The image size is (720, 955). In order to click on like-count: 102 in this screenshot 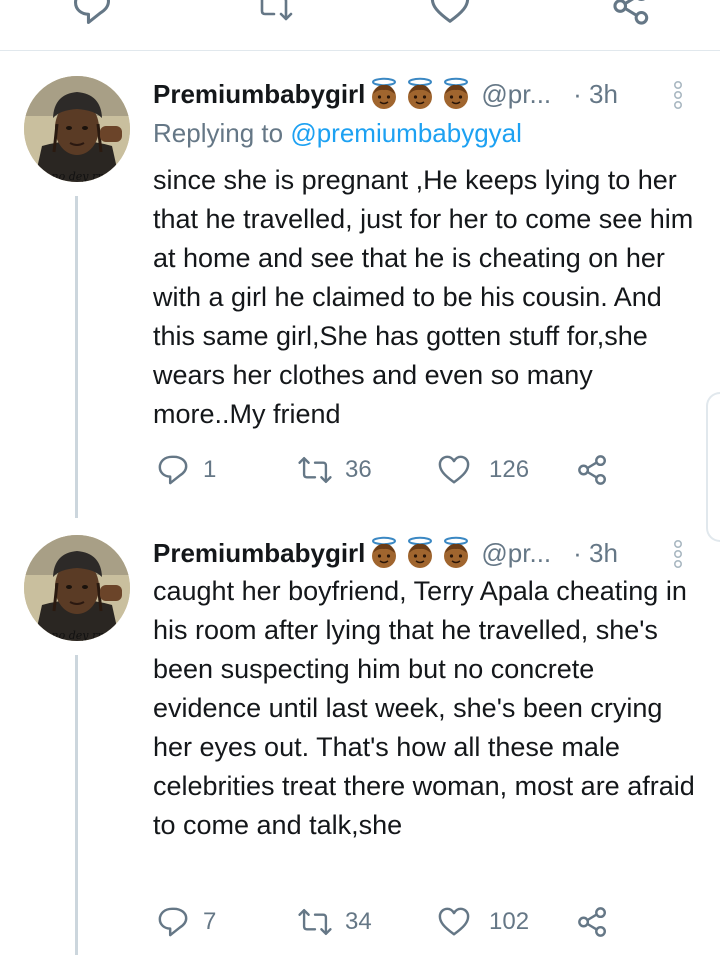, I will do `click(509, 921)`.